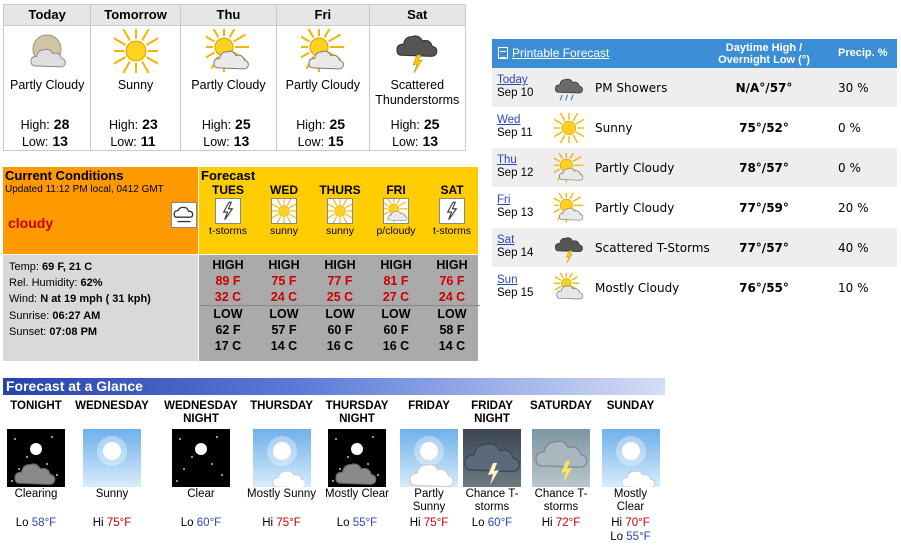 Image resolution: width=901 pixels, height=546 pixels. What do you see at coordinates (452, 346) in the screenshot?
I see `low-c: 14 C` at bounding box center [452, 346].